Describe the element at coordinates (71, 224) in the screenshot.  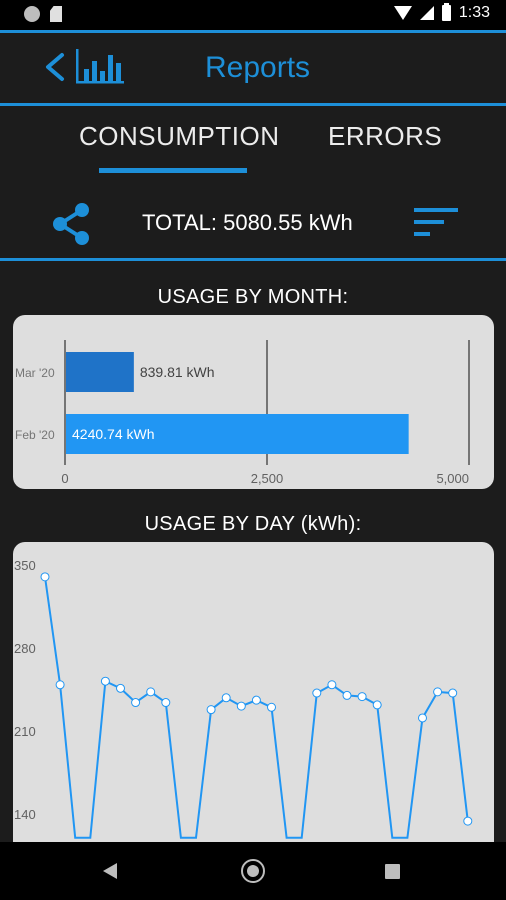
I see `share-icon` at that location.